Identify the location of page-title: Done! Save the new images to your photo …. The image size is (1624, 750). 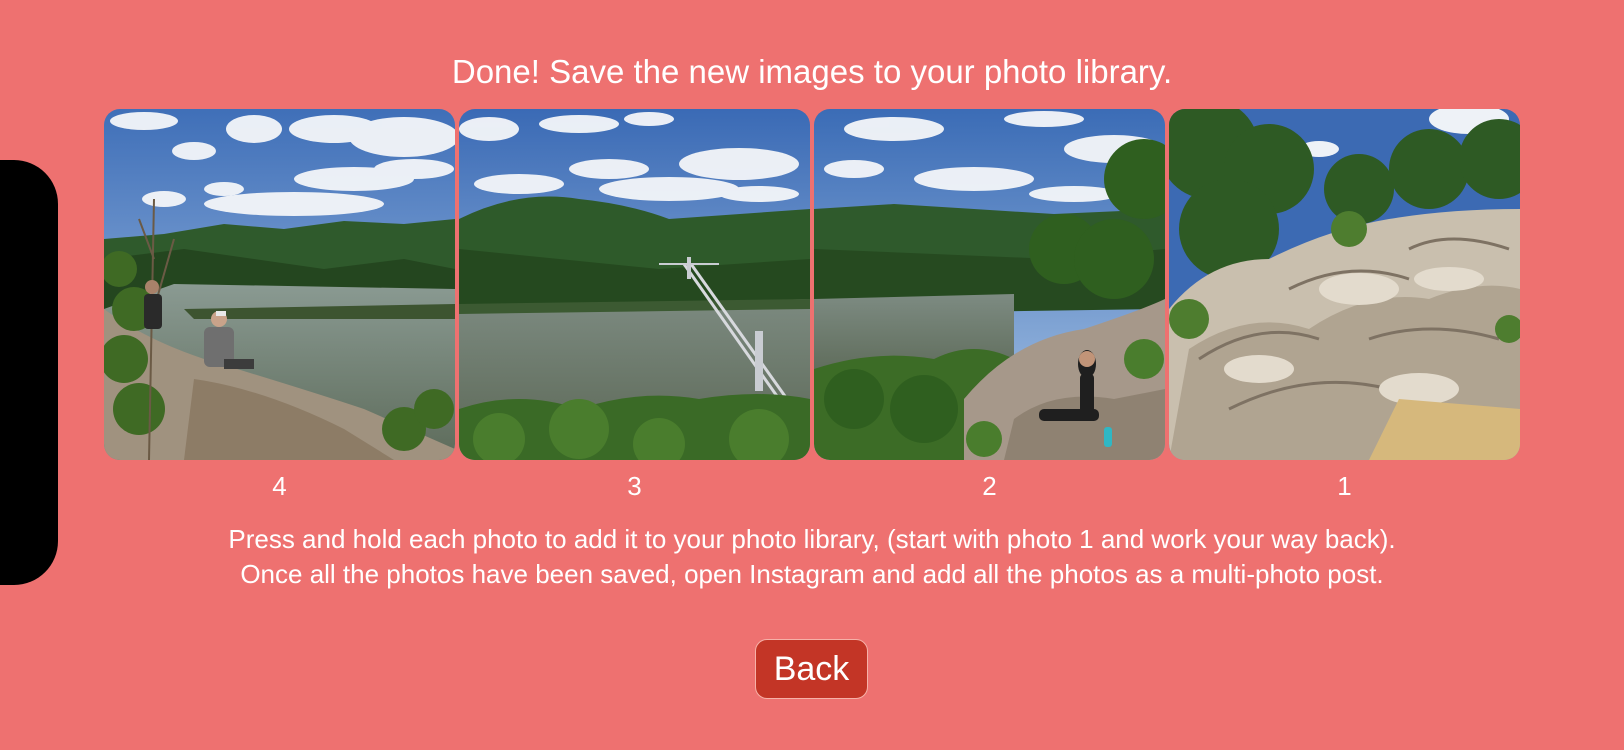
(812, 71).